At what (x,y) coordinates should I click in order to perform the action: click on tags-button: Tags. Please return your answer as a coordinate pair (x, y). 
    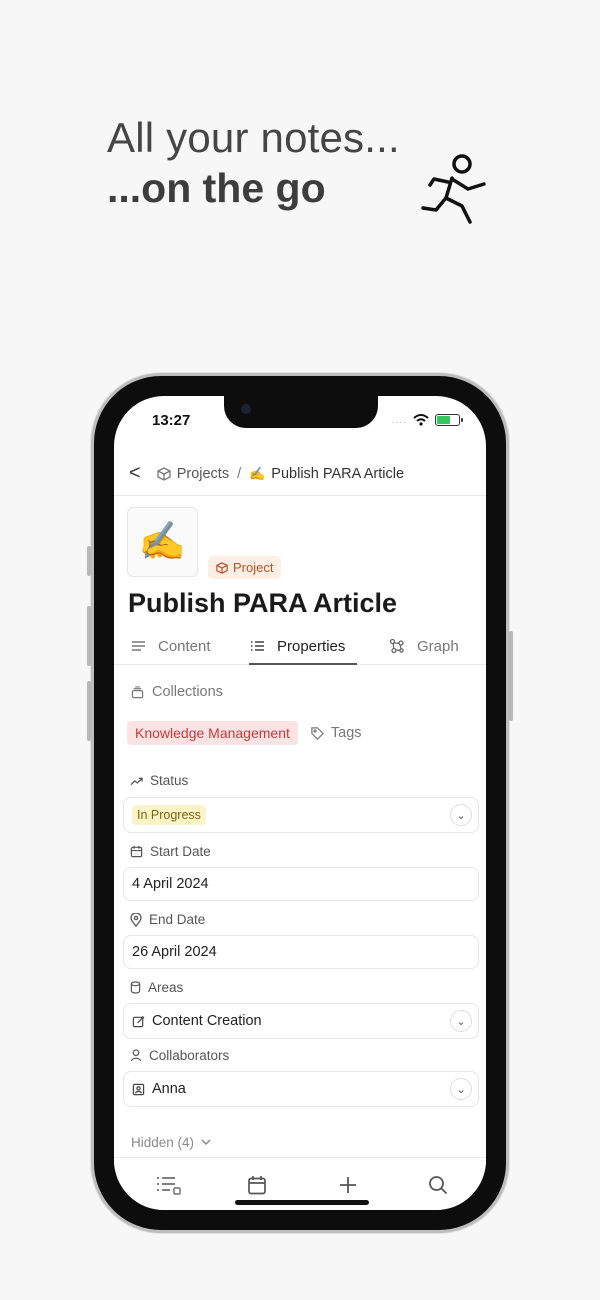
    Looking at the image, I should click on (336, 733).